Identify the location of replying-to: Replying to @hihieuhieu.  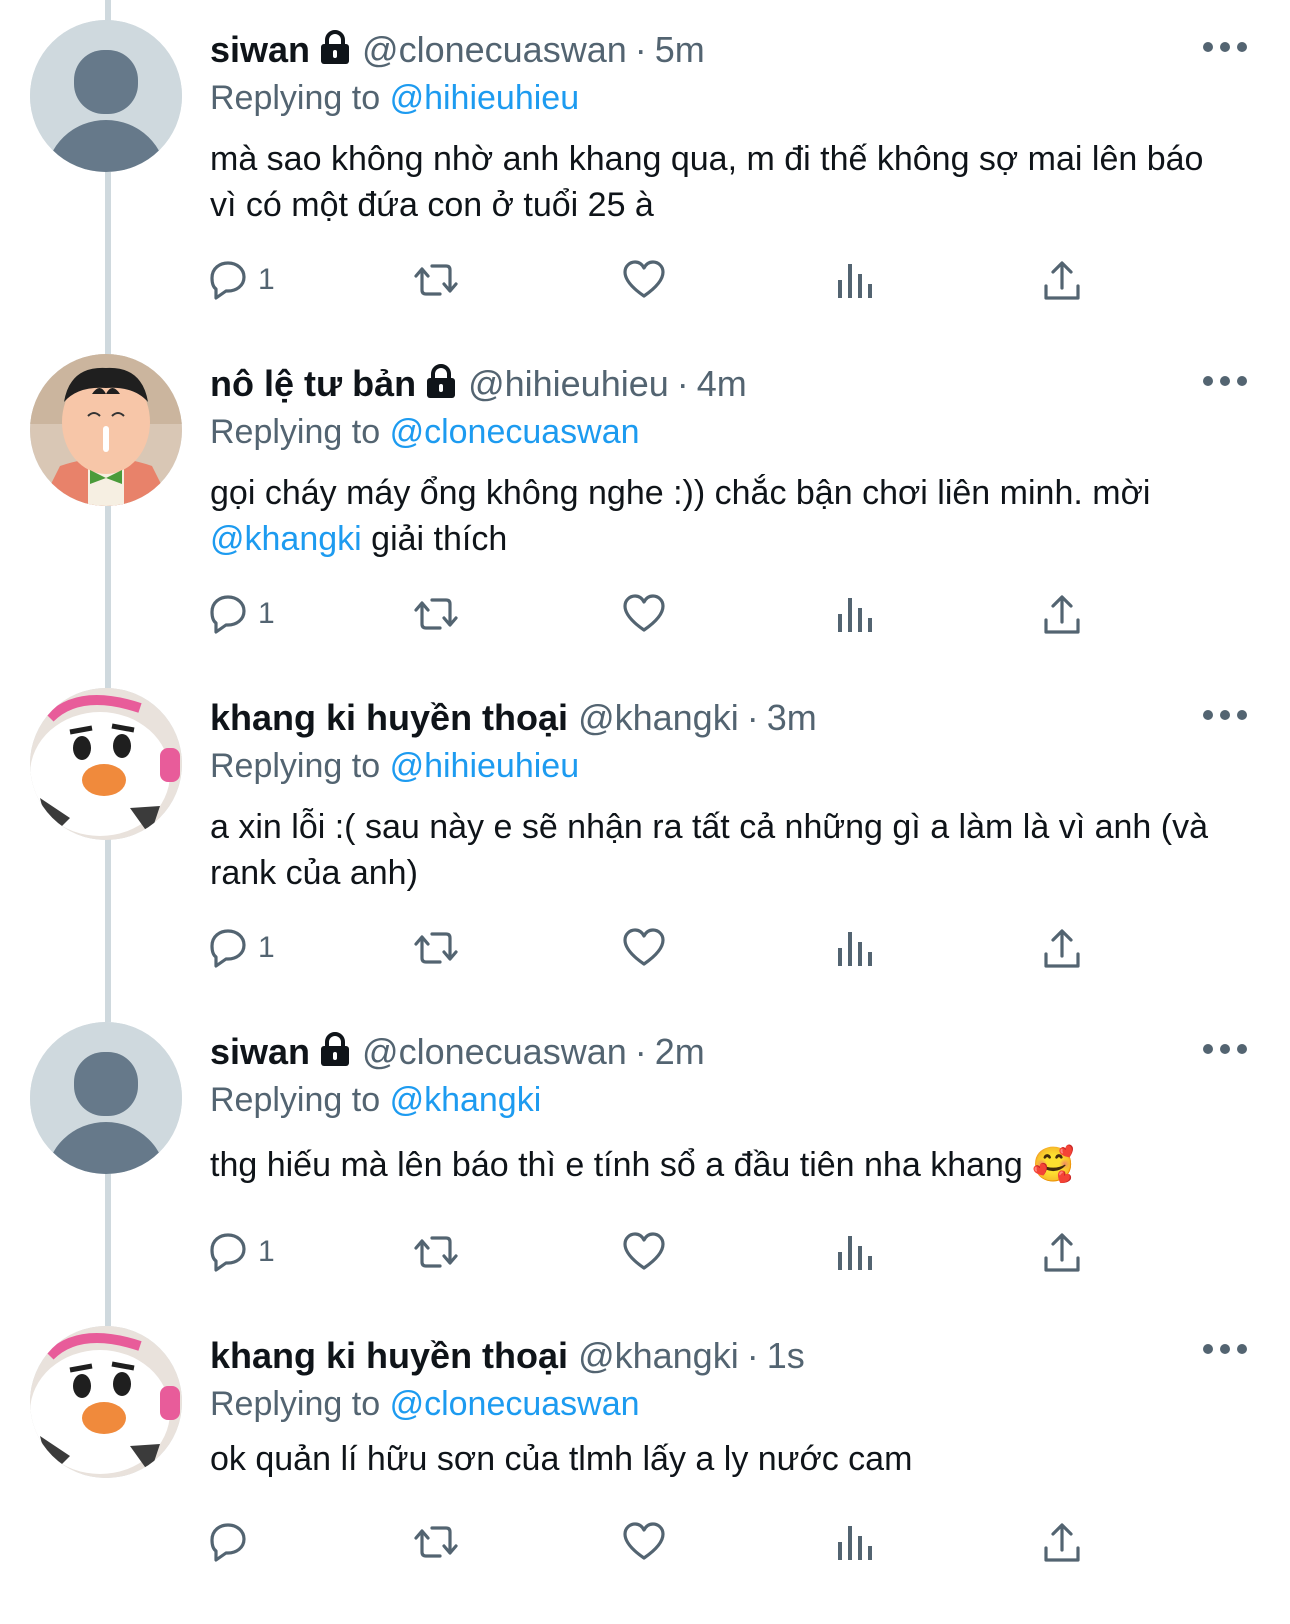
(394, 766).